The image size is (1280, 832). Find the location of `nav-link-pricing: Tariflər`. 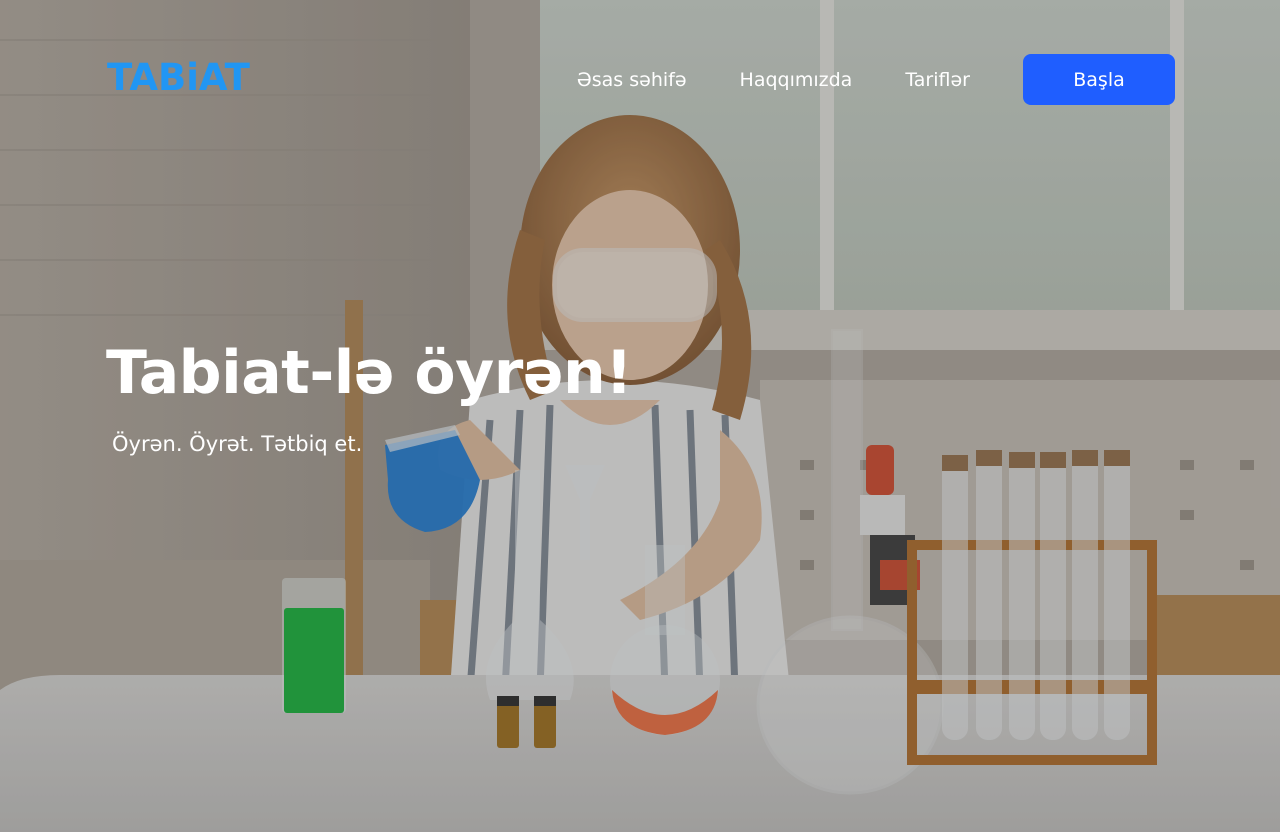

nav-link-pricing: Tariflər is located at coordinates (937, 80).